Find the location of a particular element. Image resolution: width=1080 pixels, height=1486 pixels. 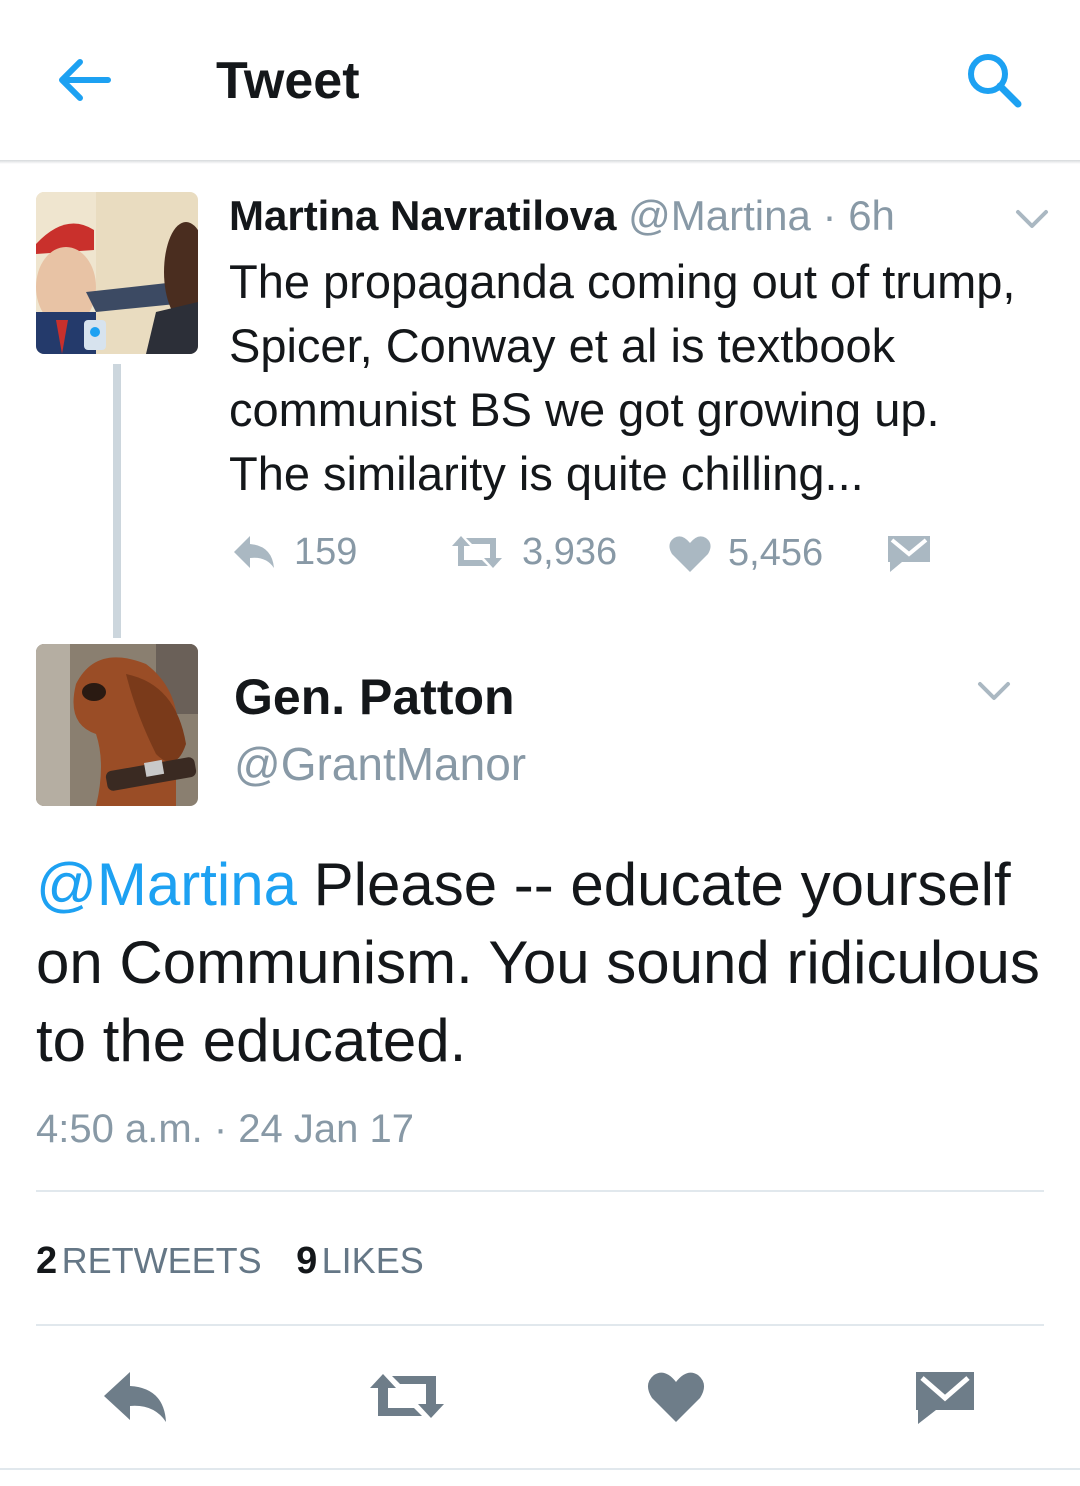

like-action: 5,456 is located at coordinates (745, 553).